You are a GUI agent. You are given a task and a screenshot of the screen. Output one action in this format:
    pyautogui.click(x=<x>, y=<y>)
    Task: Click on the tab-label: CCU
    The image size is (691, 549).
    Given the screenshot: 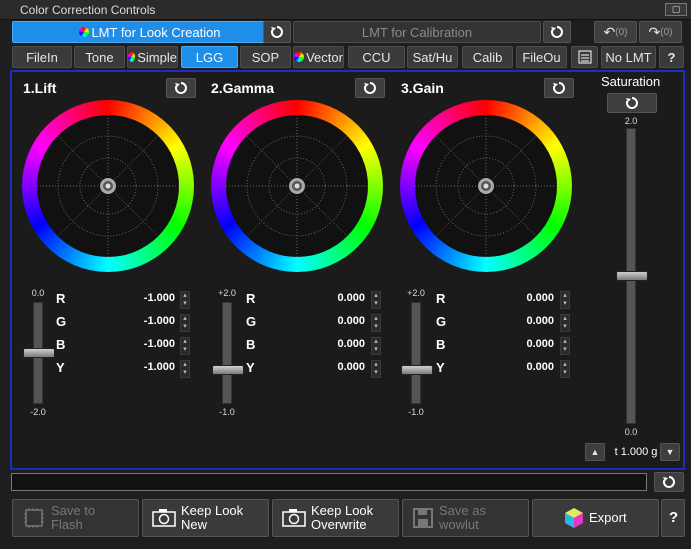 What is the action you would take?
    pyautogui.click(x=376, y=57)
    